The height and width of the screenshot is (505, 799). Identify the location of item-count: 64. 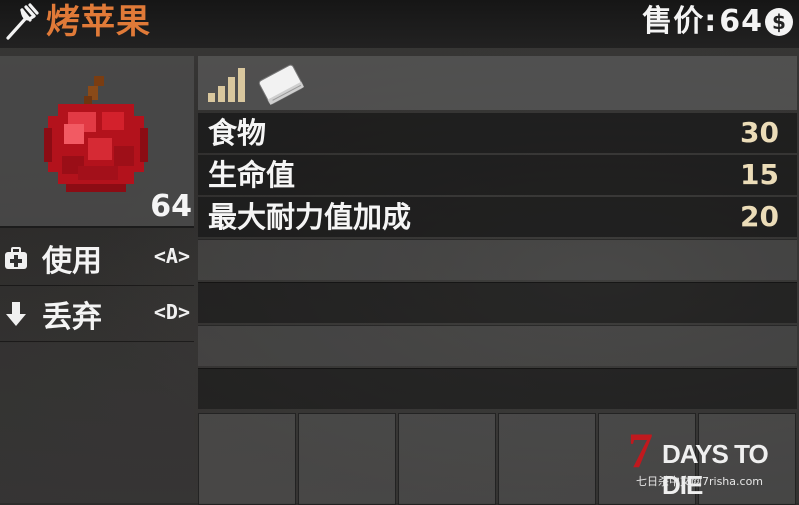
(171, 206).